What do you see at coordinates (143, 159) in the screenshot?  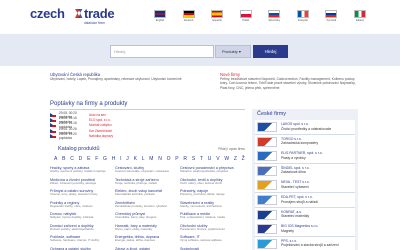 I see `alphabet-letter: L` at bounding box center [143, 159].